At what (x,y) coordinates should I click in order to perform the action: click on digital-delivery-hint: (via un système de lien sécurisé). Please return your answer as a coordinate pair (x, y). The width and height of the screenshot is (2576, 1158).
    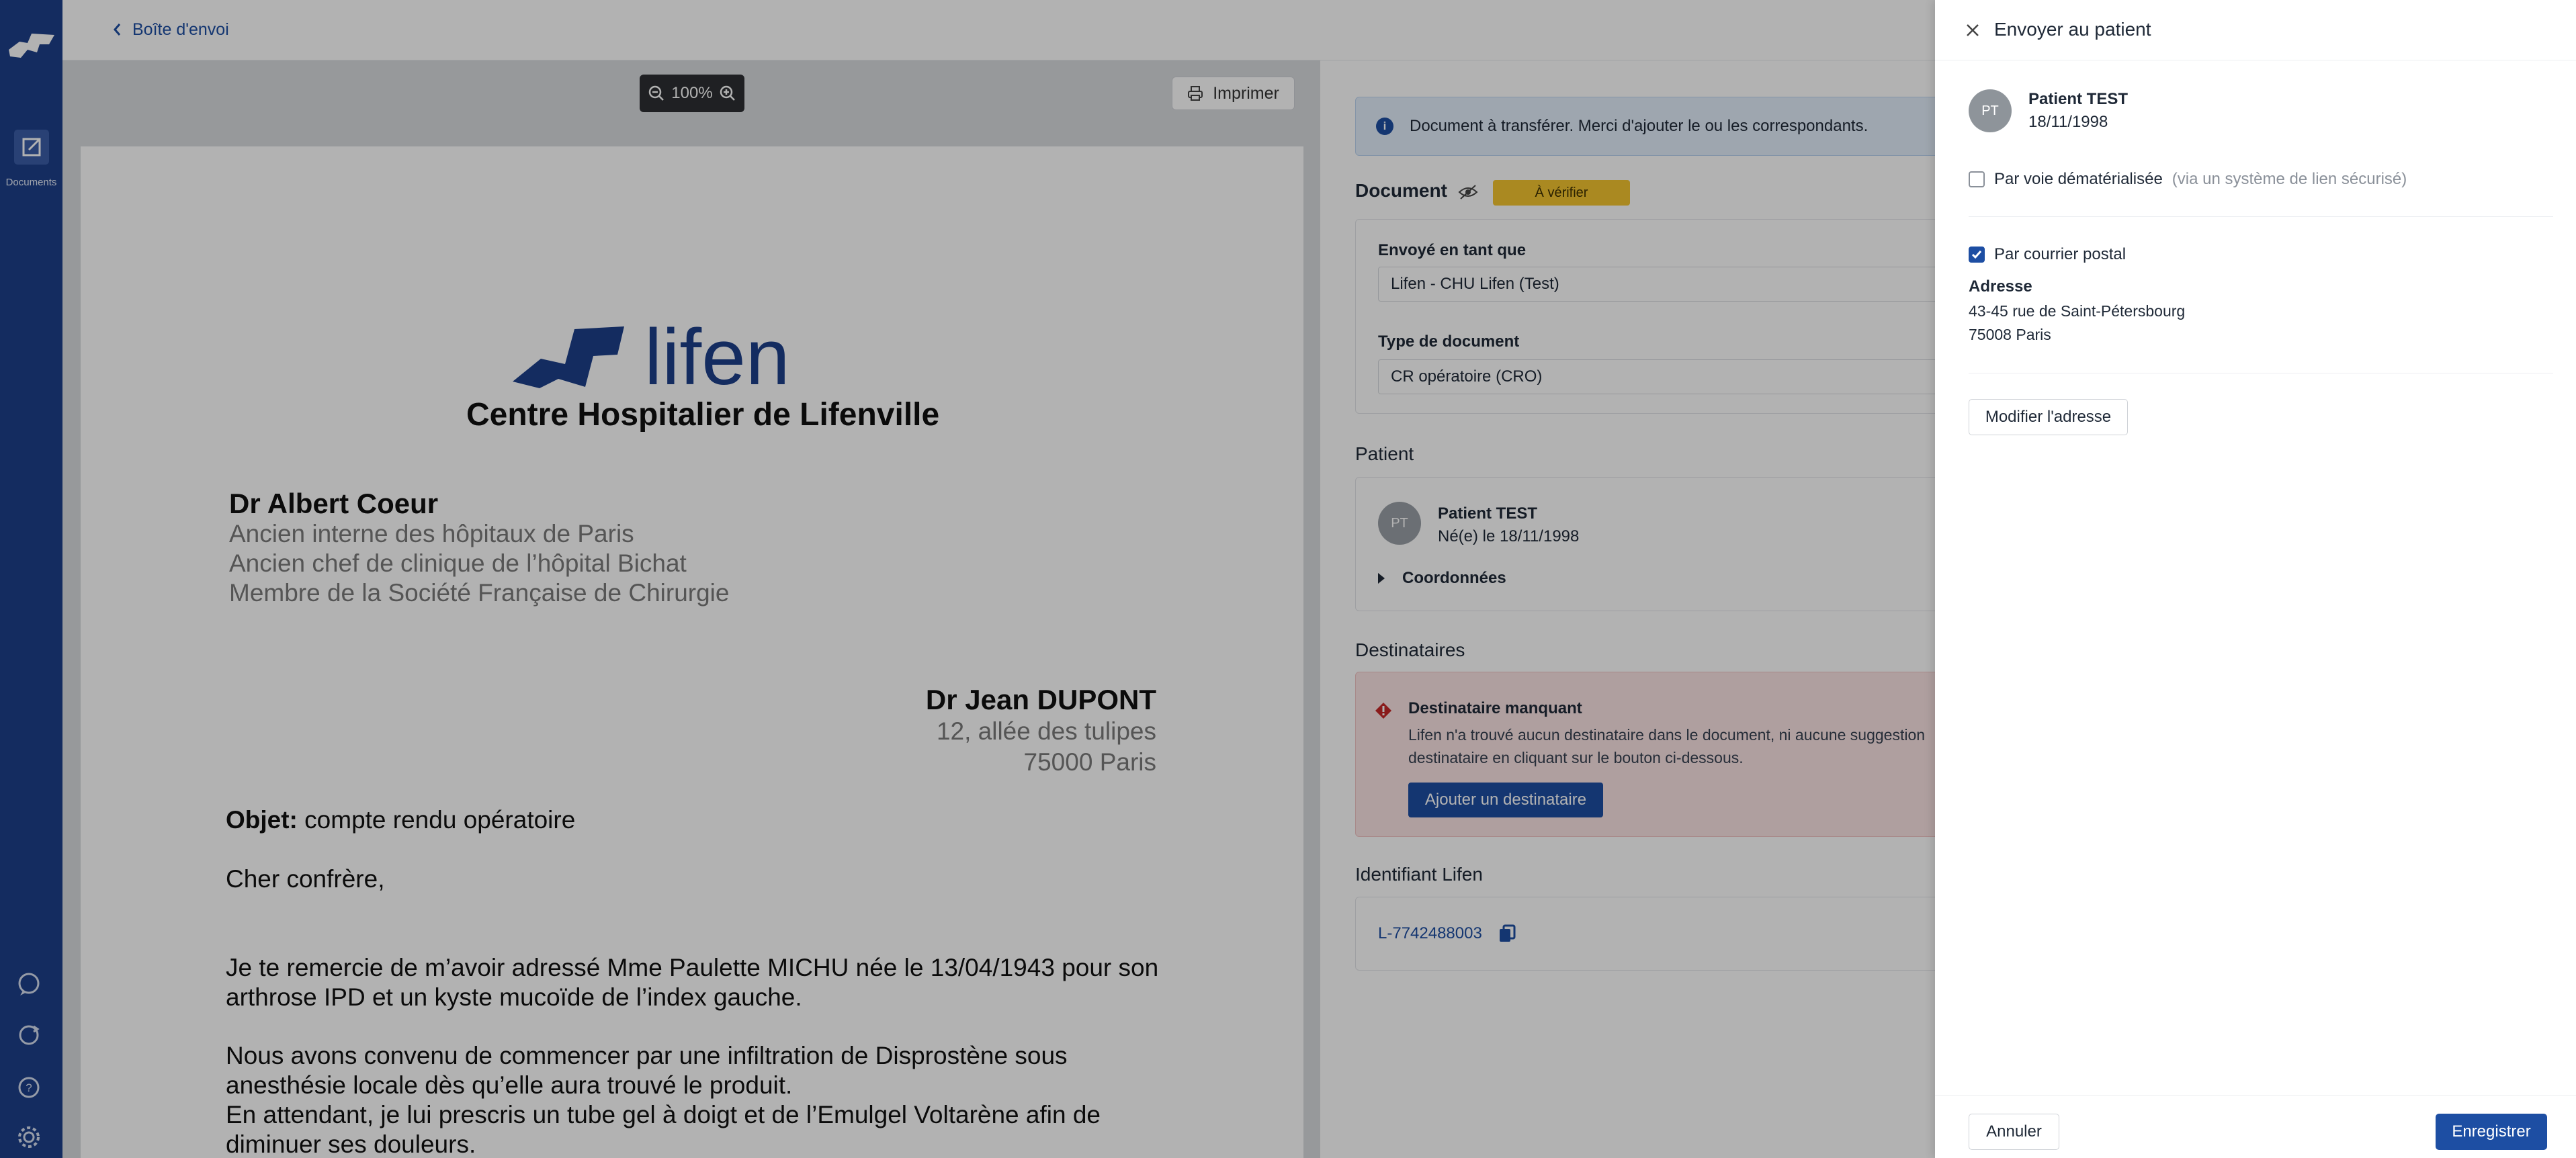
    Looking at the image, I should click on (2289, 179).